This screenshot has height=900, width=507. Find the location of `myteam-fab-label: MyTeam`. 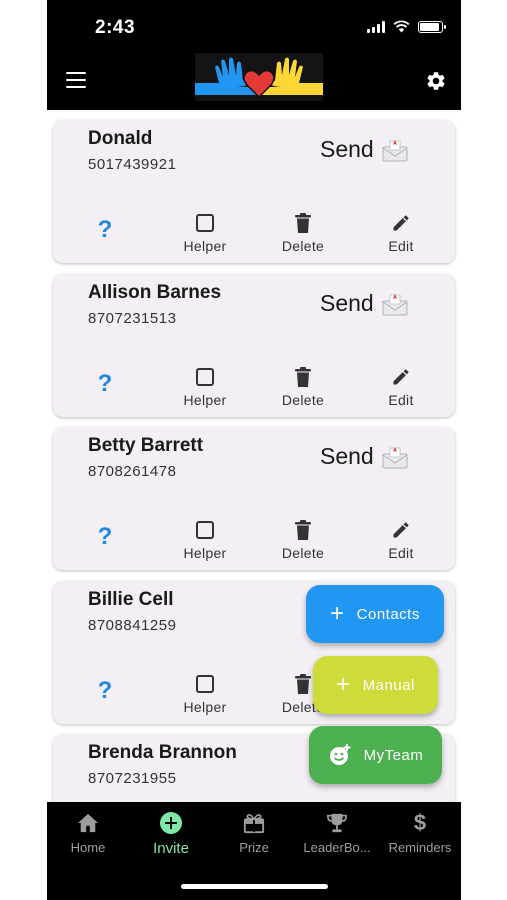

myteam-fab-label: MyTeam is located at coordinates (393, 755).